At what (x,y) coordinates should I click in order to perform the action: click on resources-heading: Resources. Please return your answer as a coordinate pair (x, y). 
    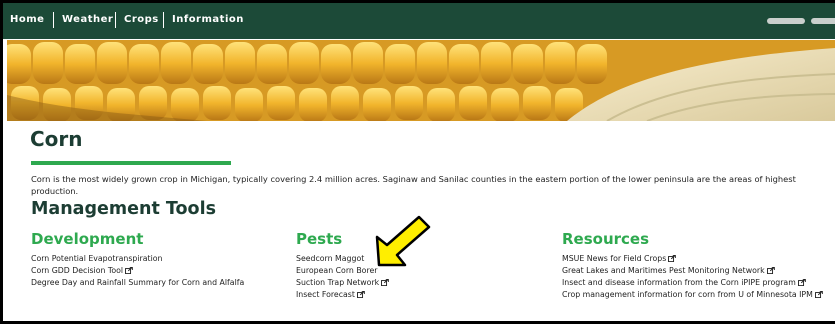
    Looking at the image, I should click on (606, 239).